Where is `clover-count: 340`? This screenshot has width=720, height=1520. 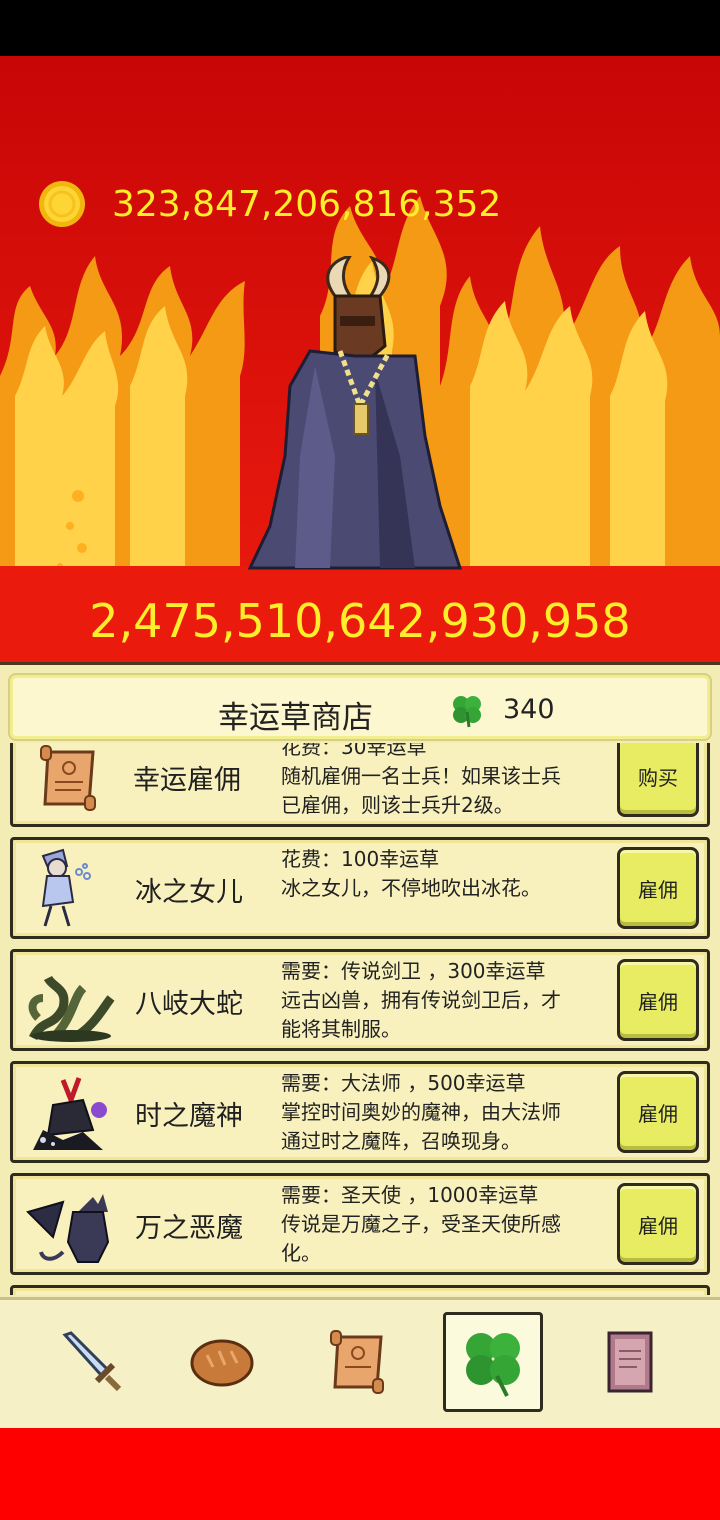
clover-count: 340 is located at coordinates (529, 709).